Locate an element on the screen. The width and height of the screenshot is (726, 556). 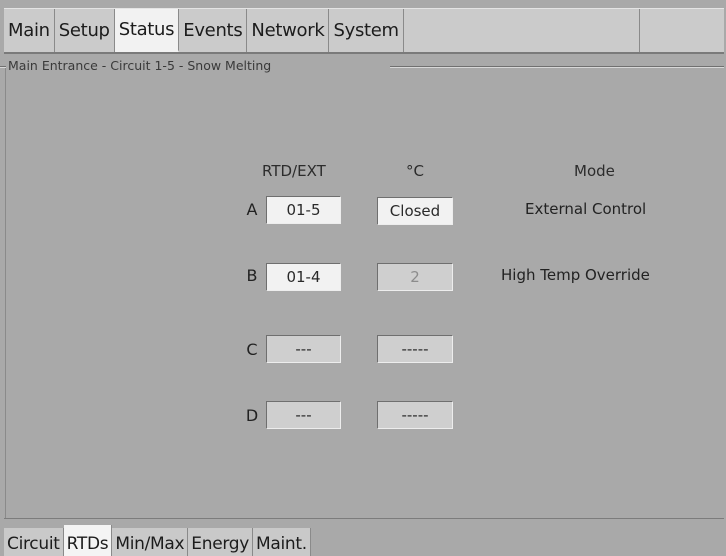
tab-maint: Maint. is located at coordinates (282, 542).